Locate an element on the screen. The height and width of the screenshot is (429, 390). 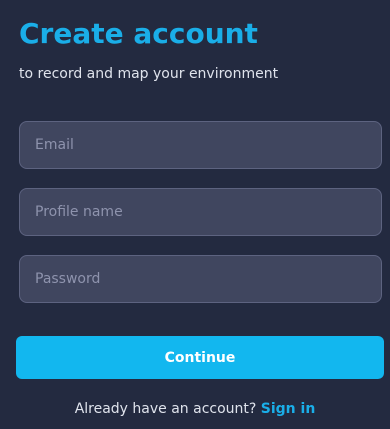
signin-prompt: Already have an account? Sign in is located at coordinates (195, 409).